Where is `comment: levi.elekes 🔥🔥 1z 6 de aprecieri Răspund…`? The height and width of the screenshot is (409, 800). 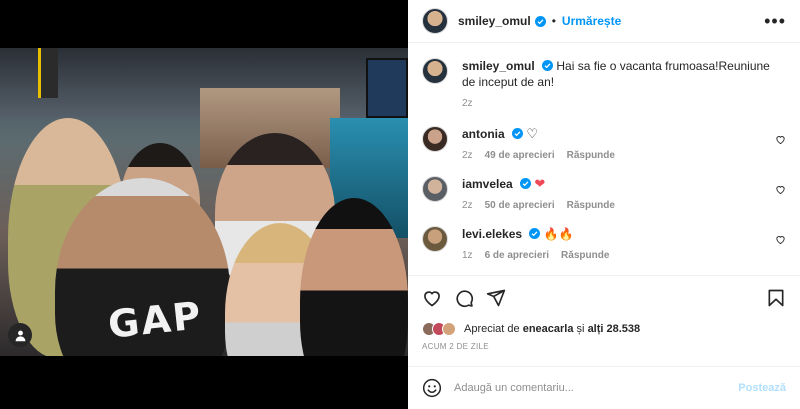 comment: levi.elekes 🔥🔥 1z 6 de aprecieri Răspund… is located at coordinates (604, 245).